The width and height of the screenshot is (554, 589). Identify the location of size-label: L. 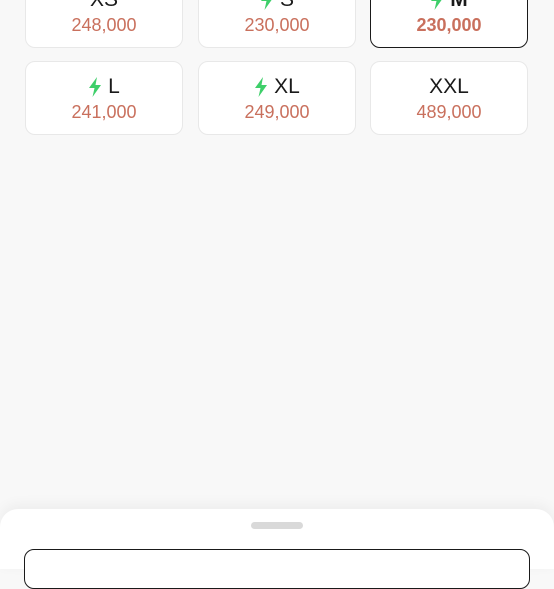
(114, 86).